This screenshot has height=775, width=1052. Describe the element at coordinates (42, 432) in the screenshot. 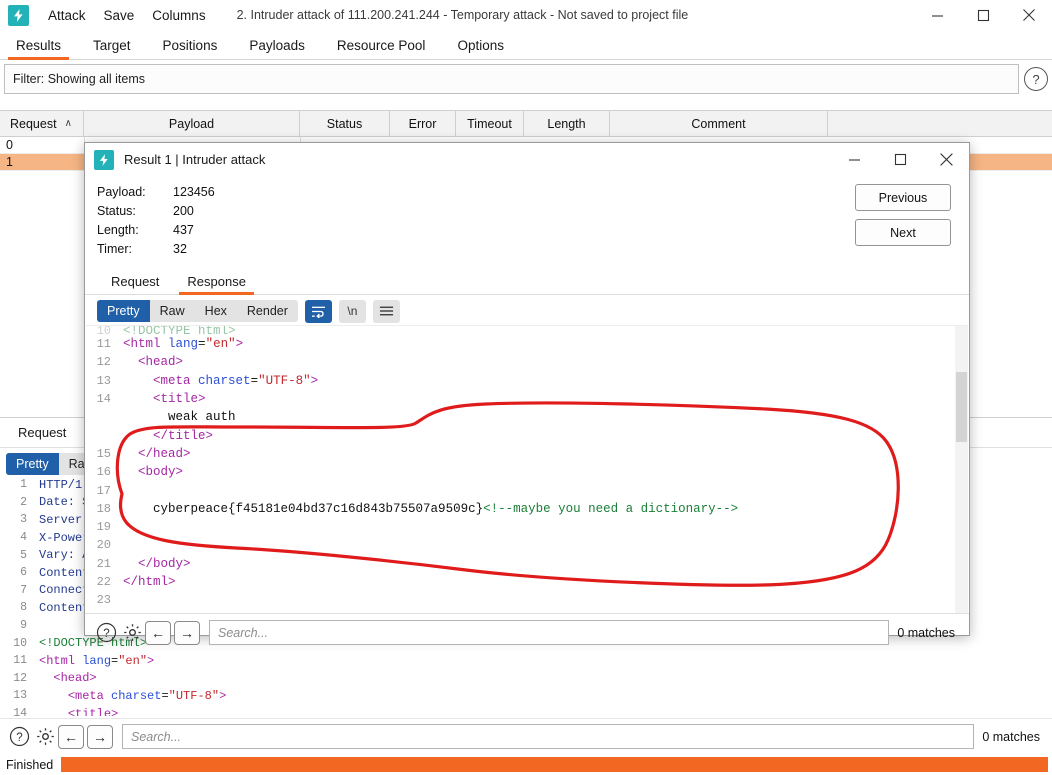

I see `panel-tab-request: Request` at that location.